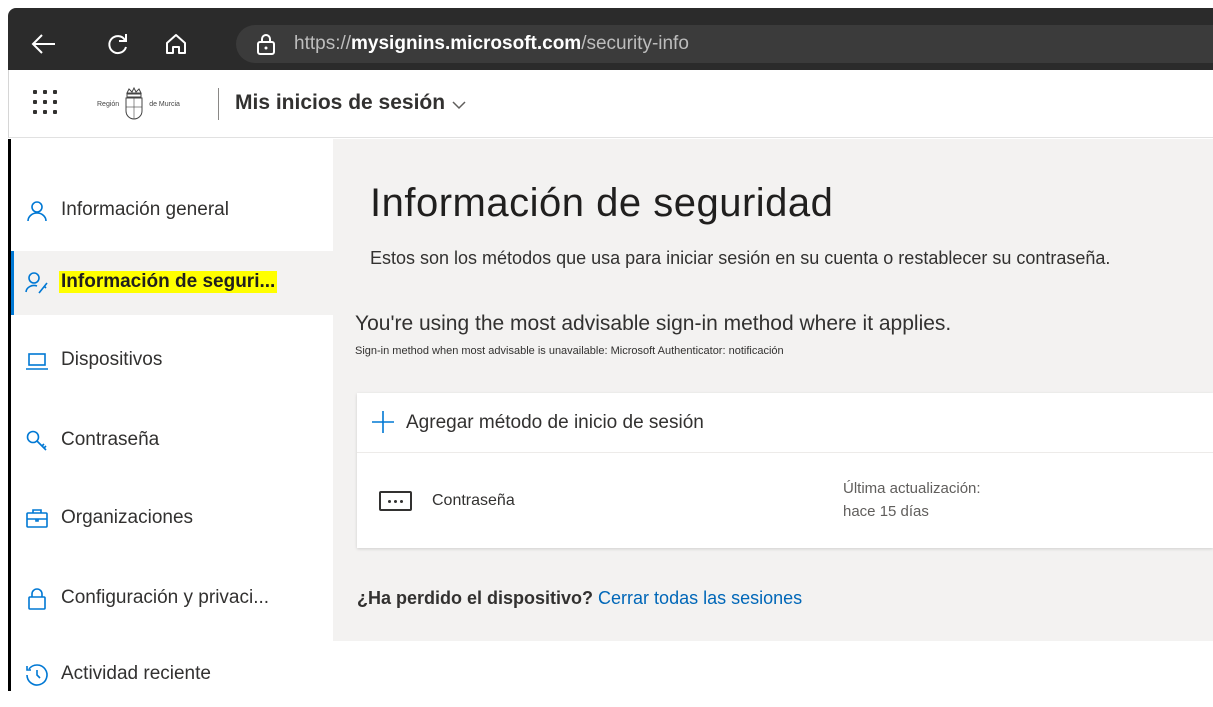  Describe the element at coordinates (37, 283) in the screenshot. I see `person-key-icon` at that location.